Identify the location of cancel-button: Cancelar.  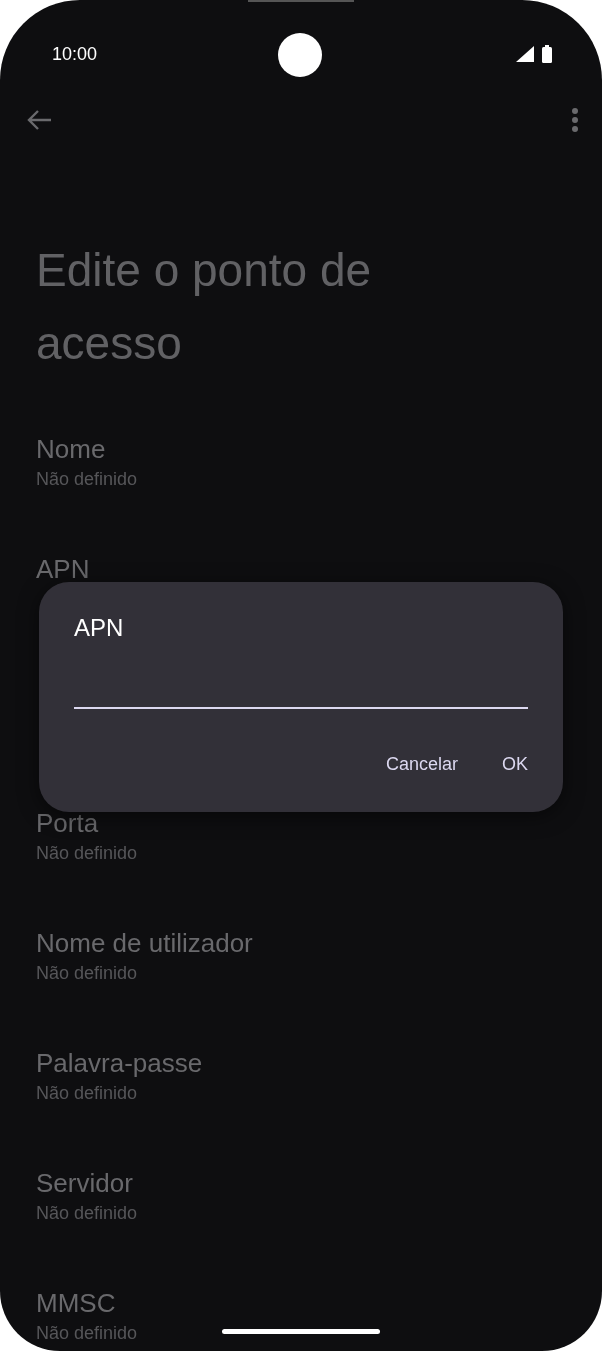
(421, 764).